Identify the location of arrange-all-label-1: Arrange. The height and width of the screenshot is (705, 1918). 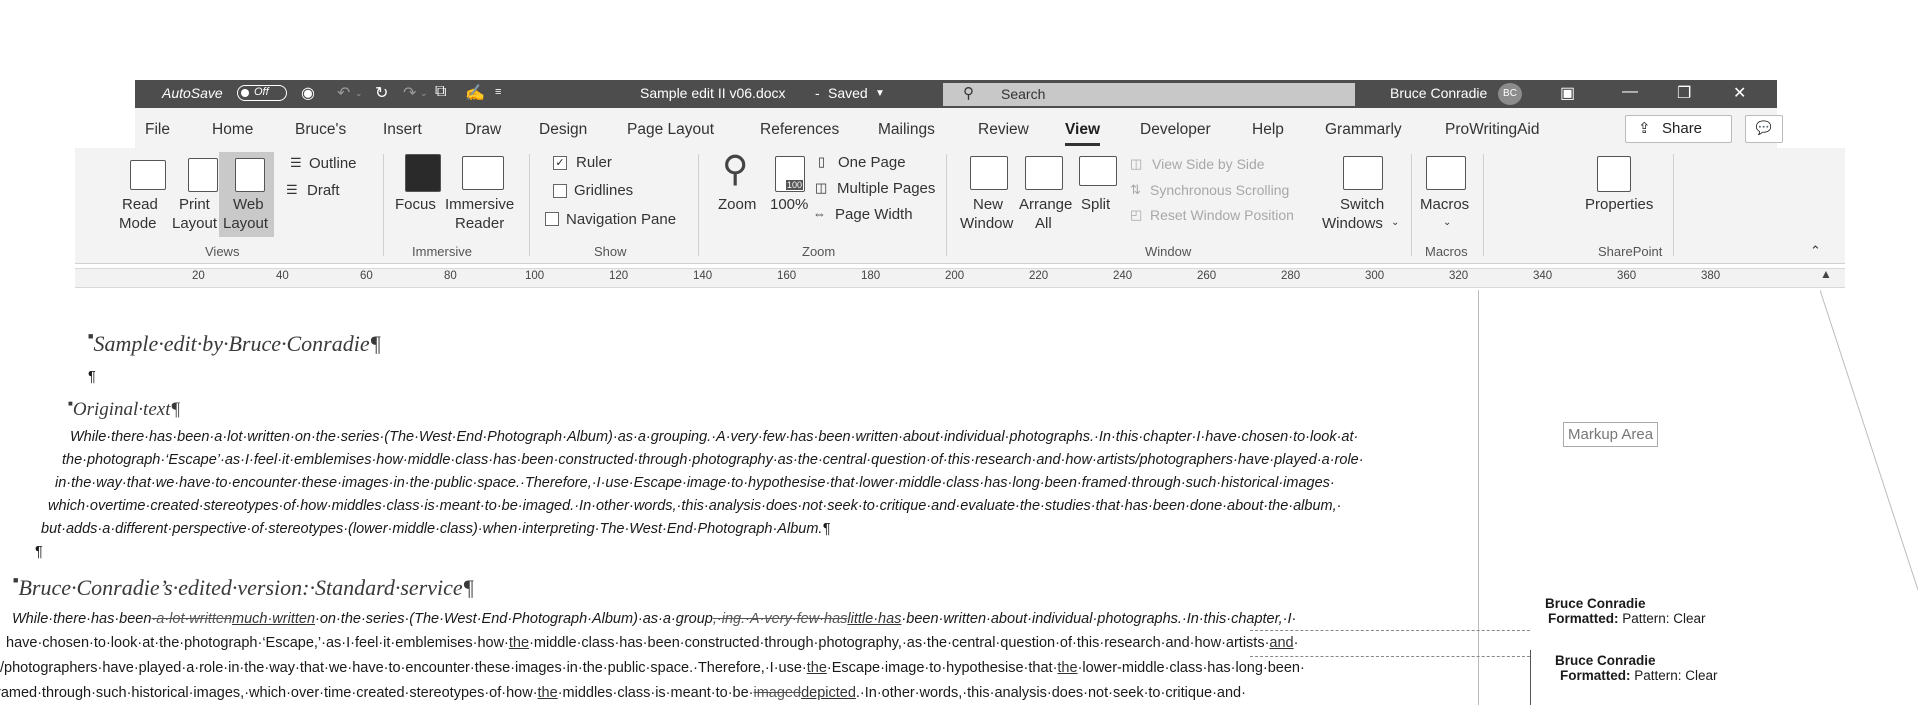
(1045, 204).